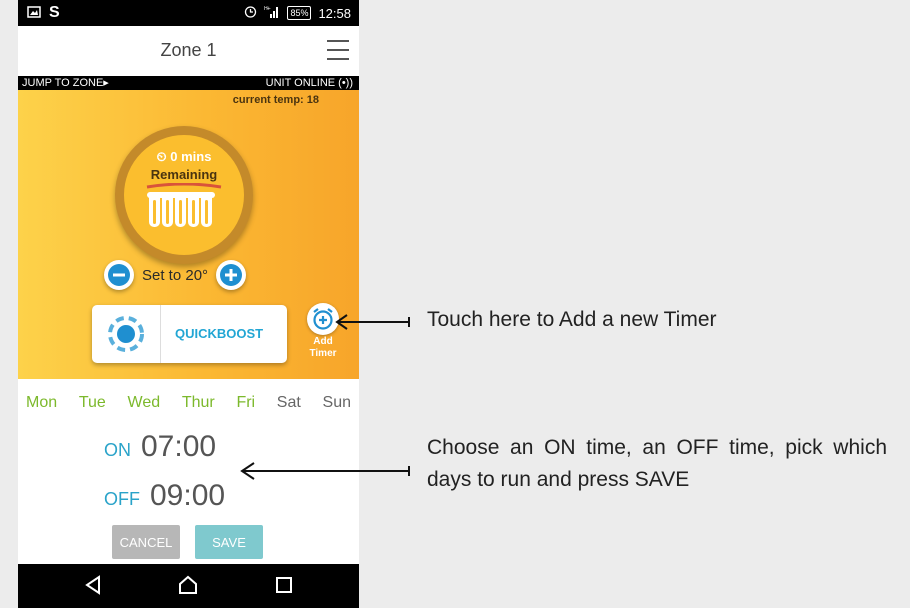 The image size is (910, 608). Describe the element at coordinates (372, 322) in the screenshot. I see `add-timer-arrow` at that location.